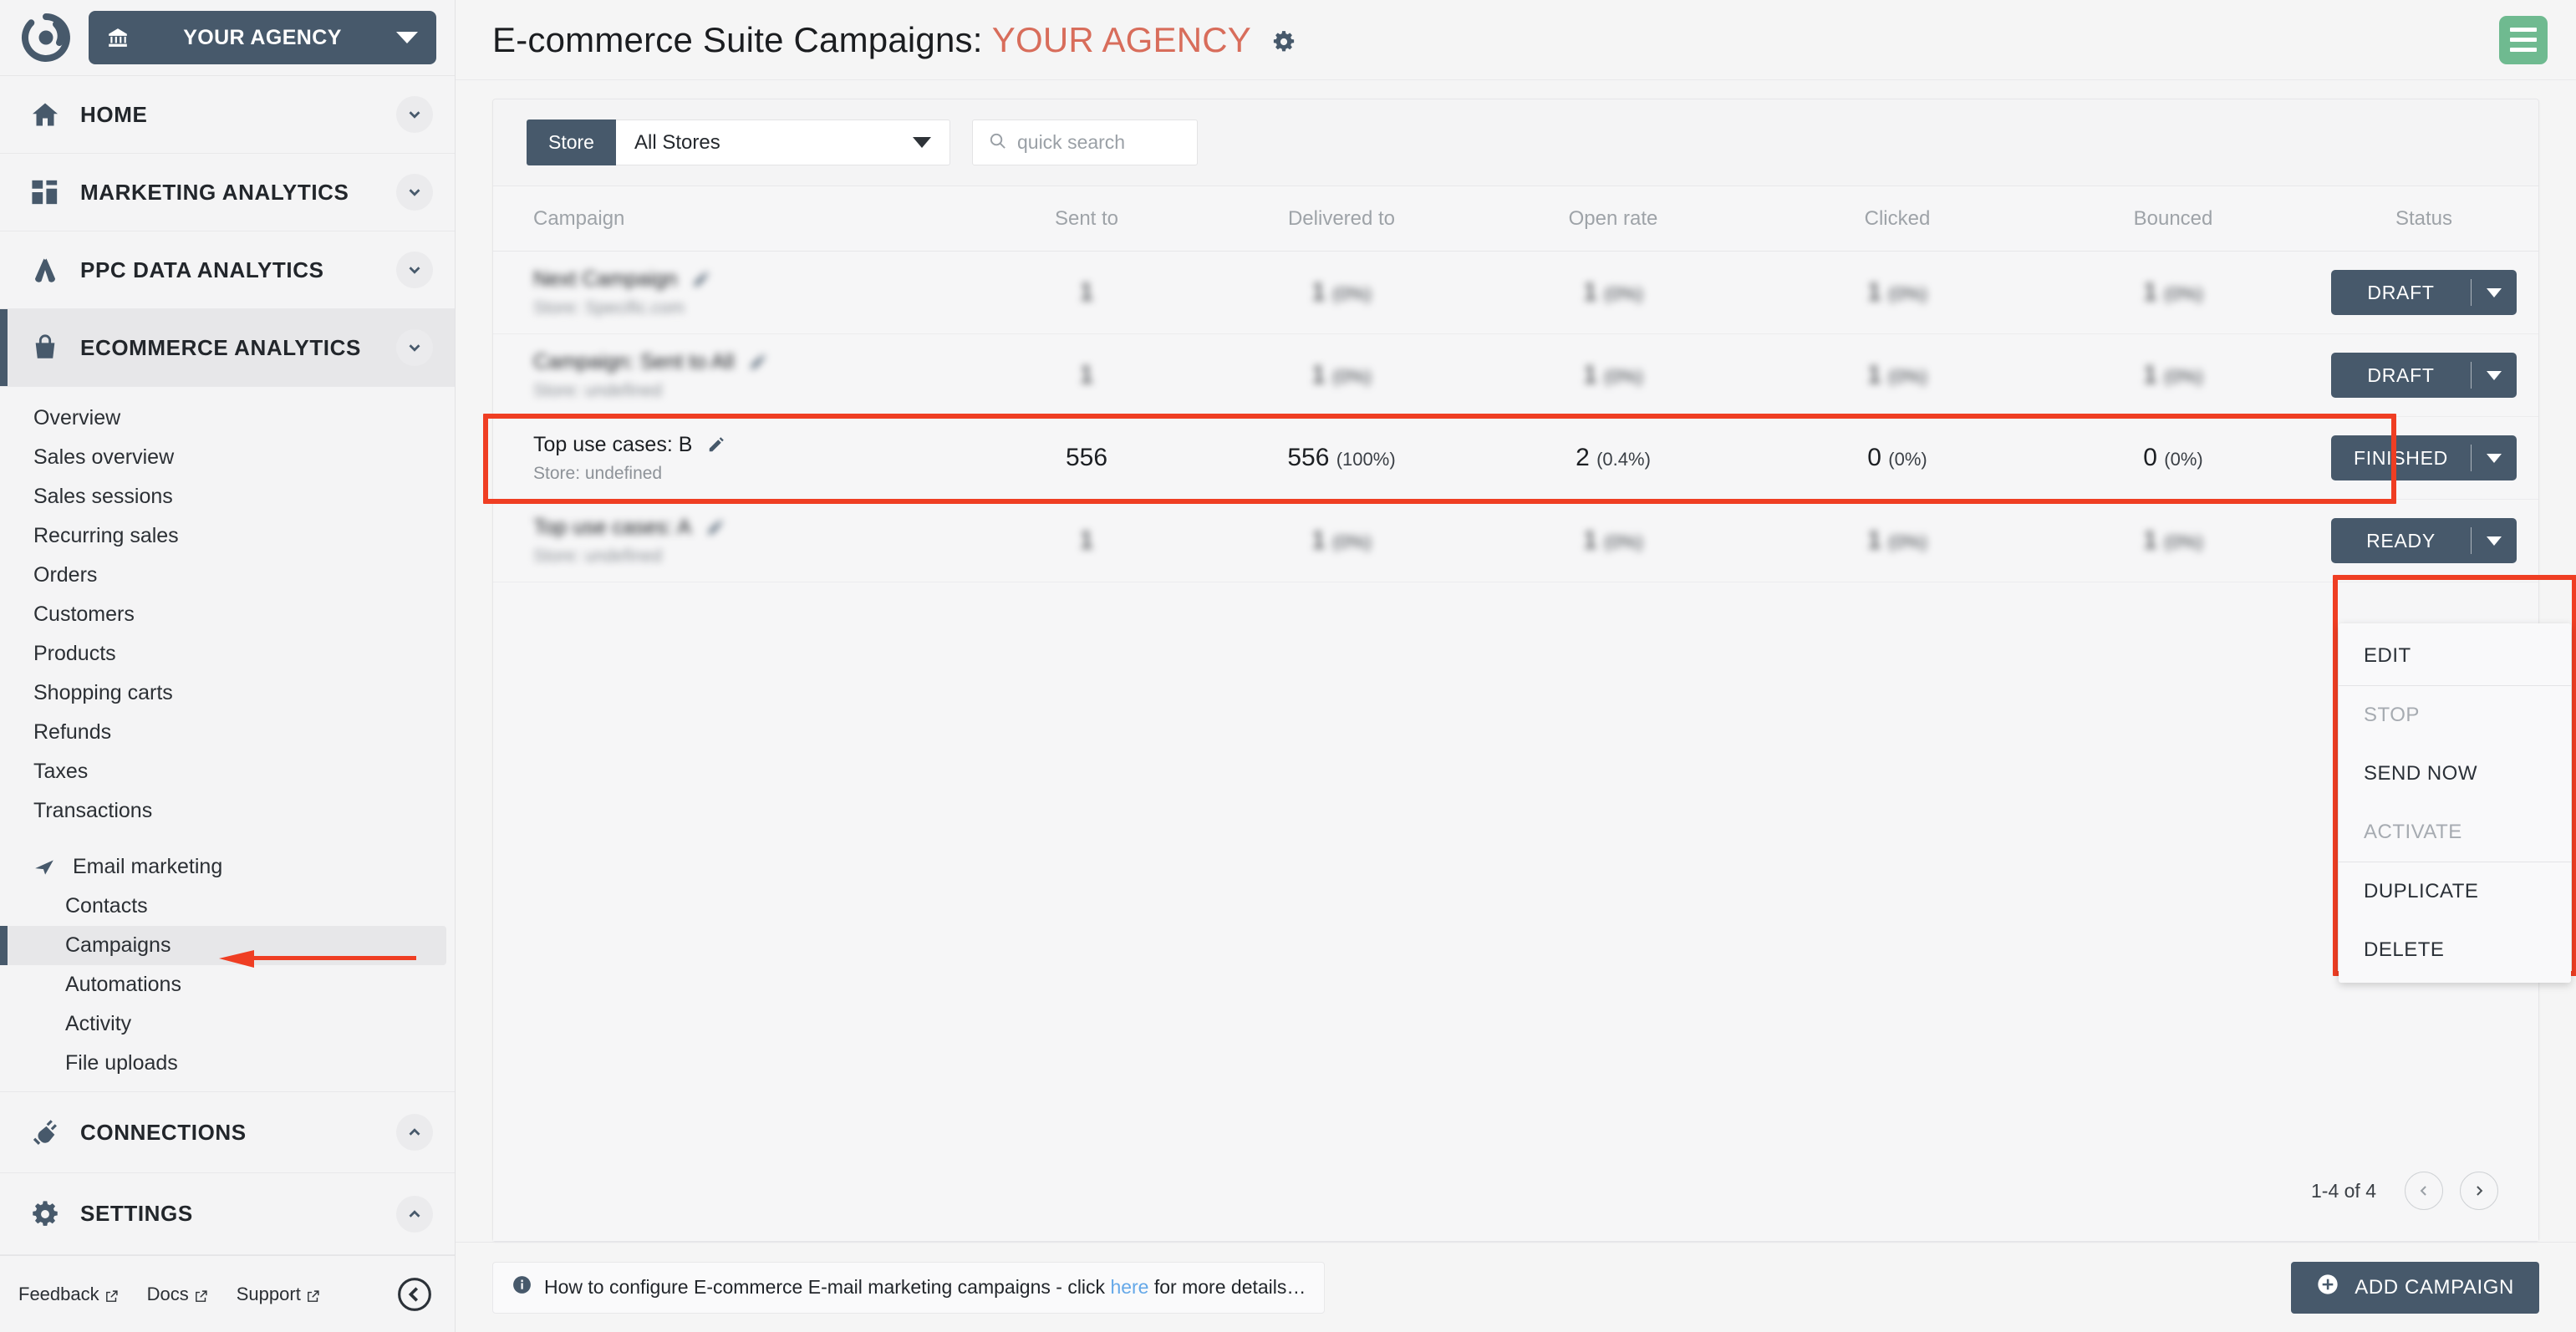  Describe the element at coordinates (45, 270) in the screenshot. I see `ads-icon` at that location.